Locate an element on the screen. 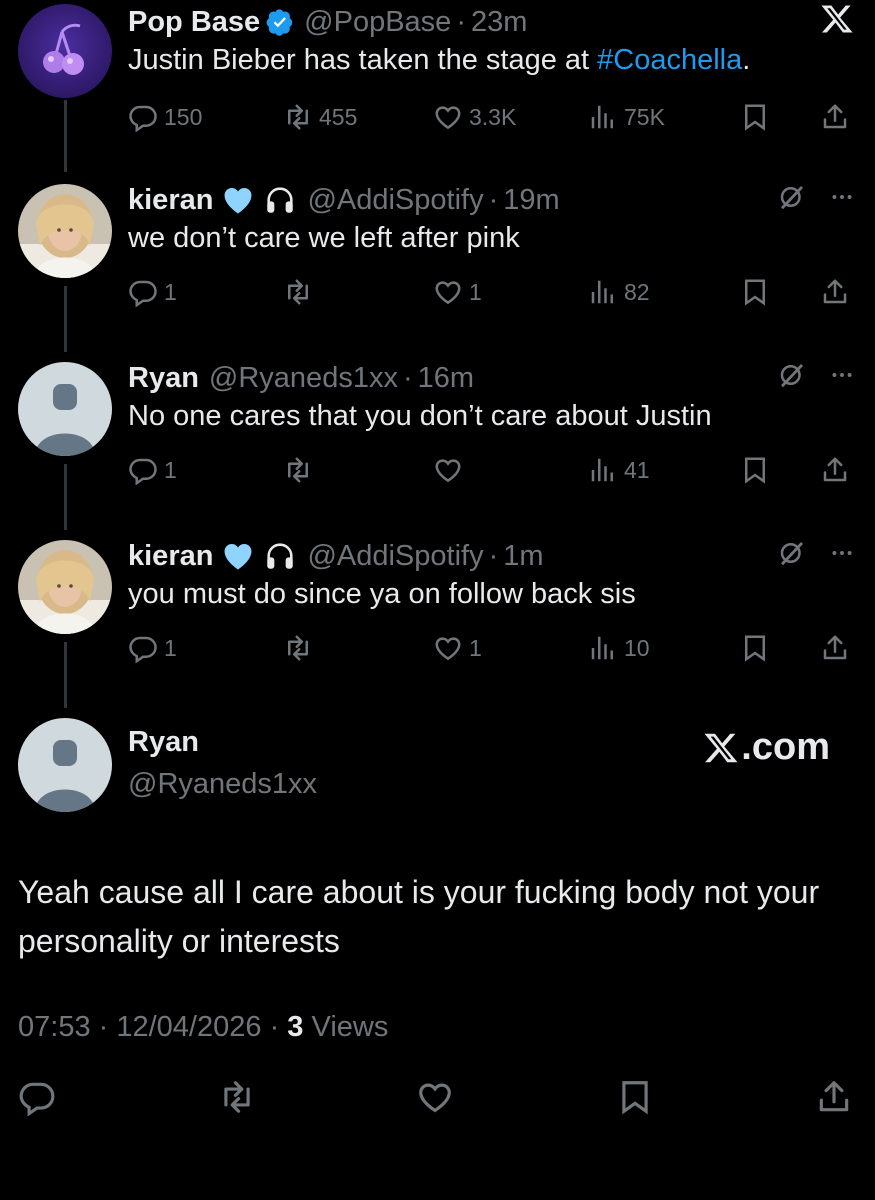 Image resolution: width=875 pixels, height=1200 pixels. timestamp: 23m is located at coordinates (499, 22).